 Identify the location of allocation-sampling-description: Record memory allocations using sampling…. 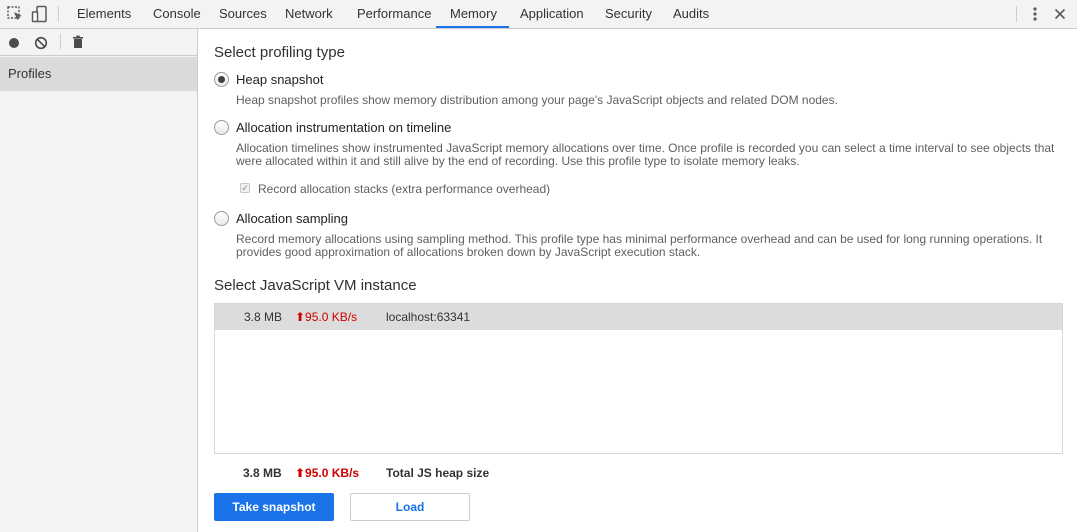
(639, 245).